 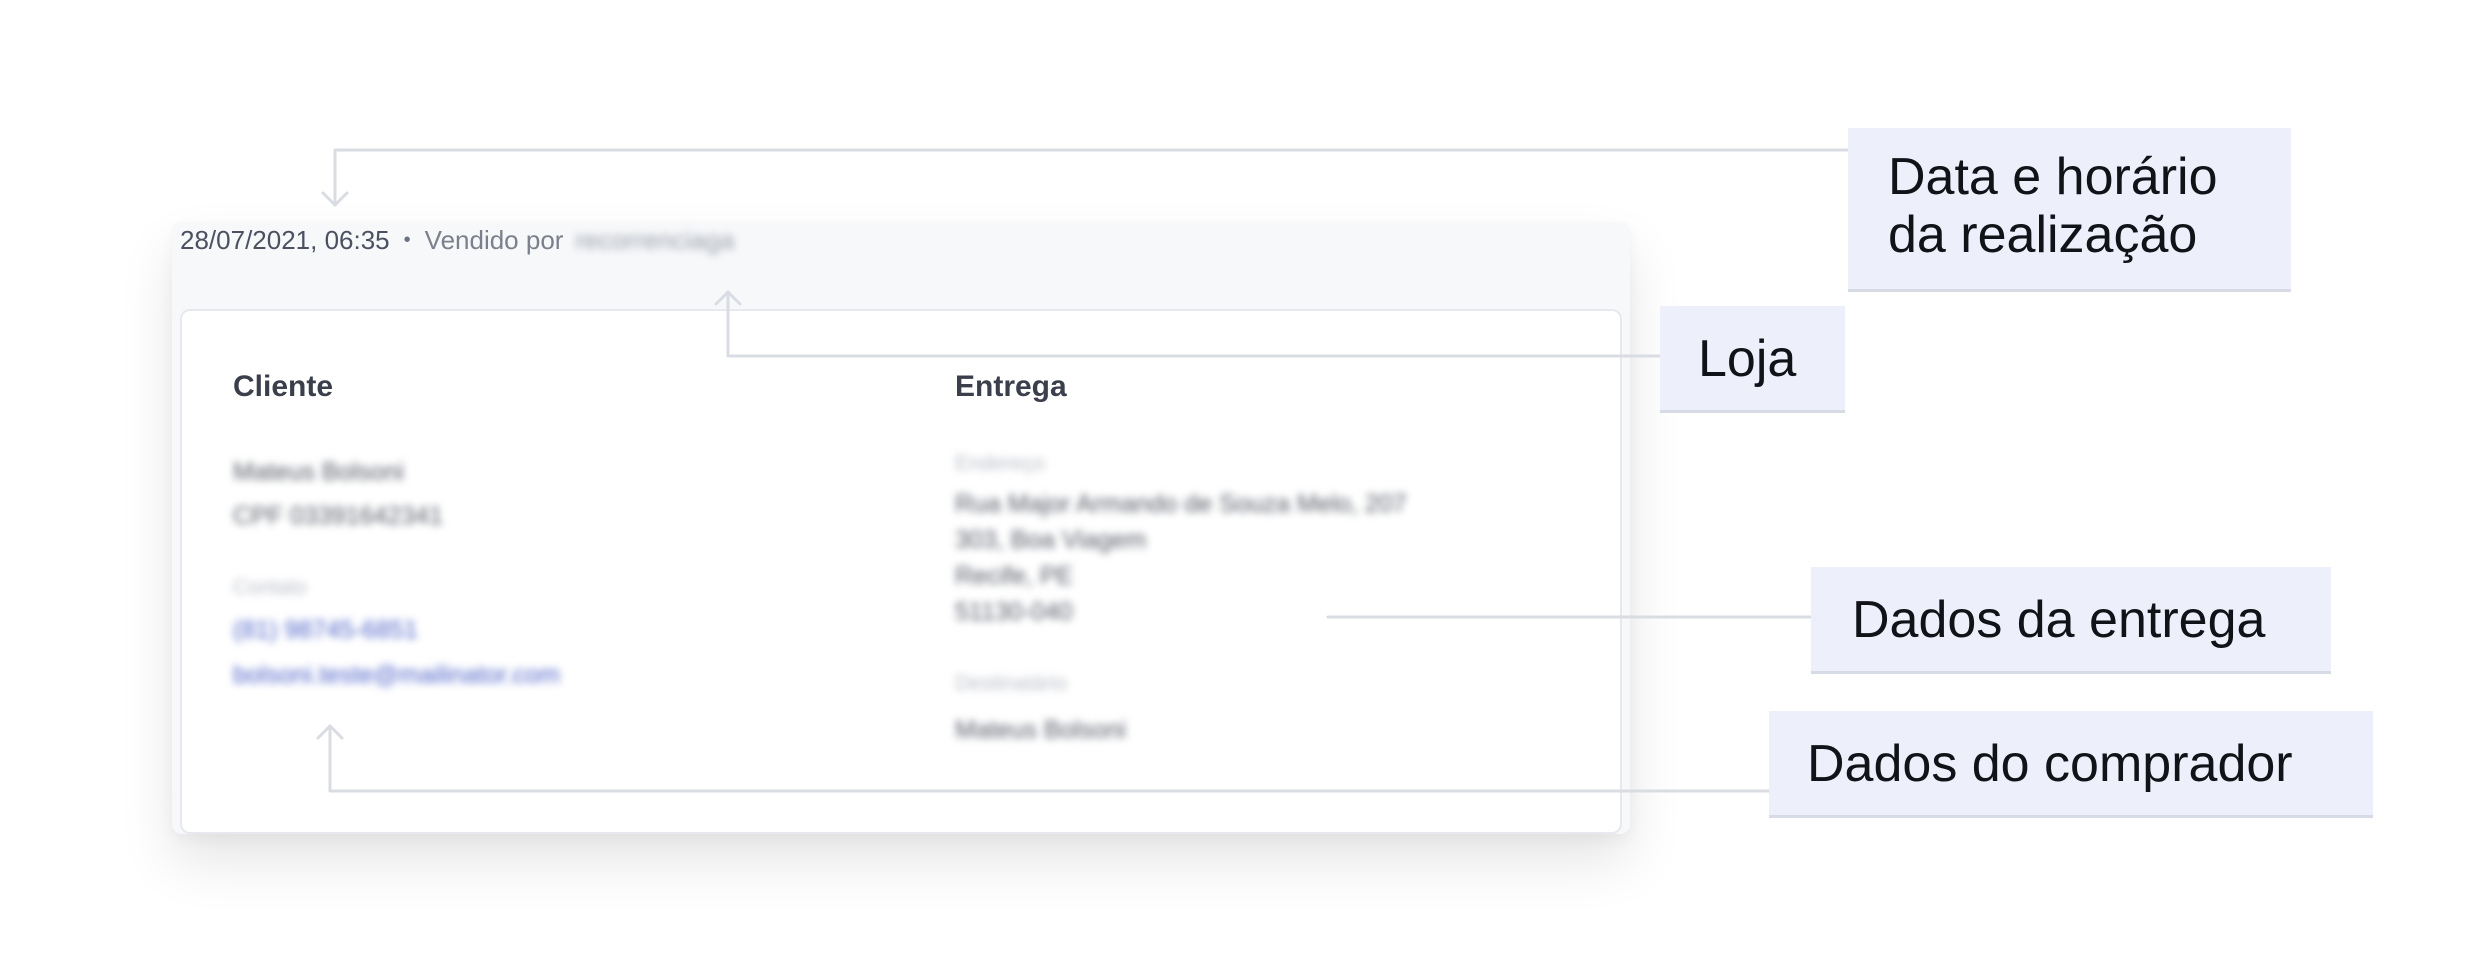 I want to click on buyer-annotation-label: Dados do comprador, so click(x=2071, y=764).